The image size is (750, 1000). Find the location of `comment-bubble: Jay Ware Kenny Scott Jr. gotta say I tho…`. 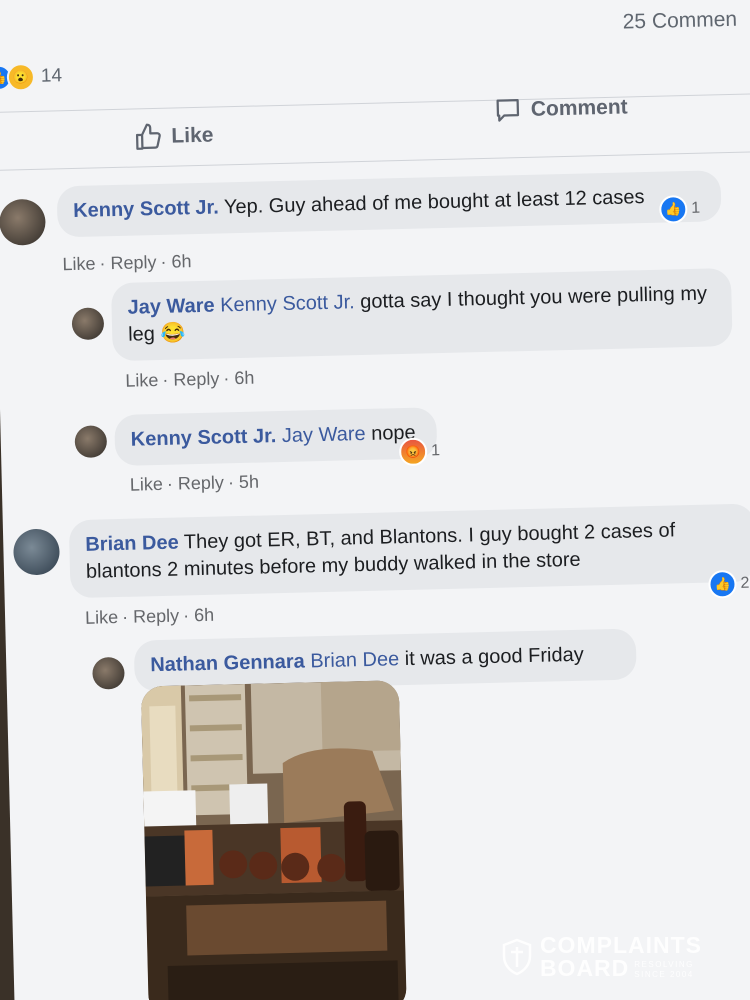

comment-bubble: Jay Ware Kenny Scott Jr. gotta say I tho… is located at coordinates (421, 314).